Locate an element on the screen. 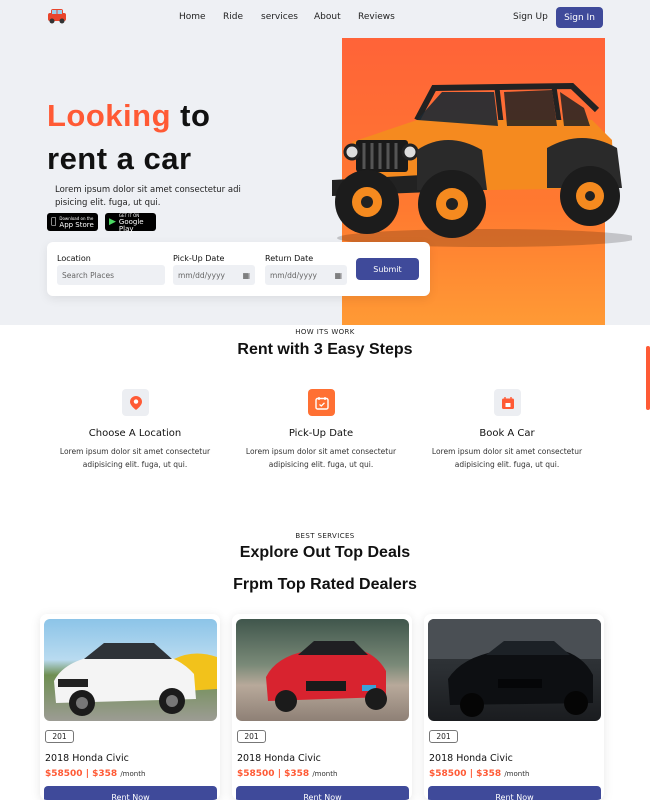 This screenshot has width=650, height=800. app-store-text: Download on the App Store is located at coordinates (76, 222).